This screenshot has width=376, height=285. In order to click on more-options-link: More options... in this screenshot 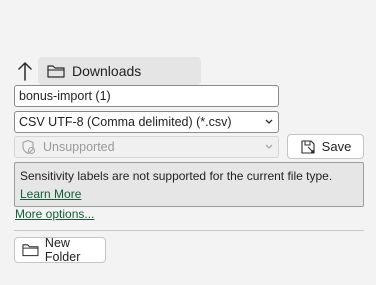, I will do `click(54, 214)`.